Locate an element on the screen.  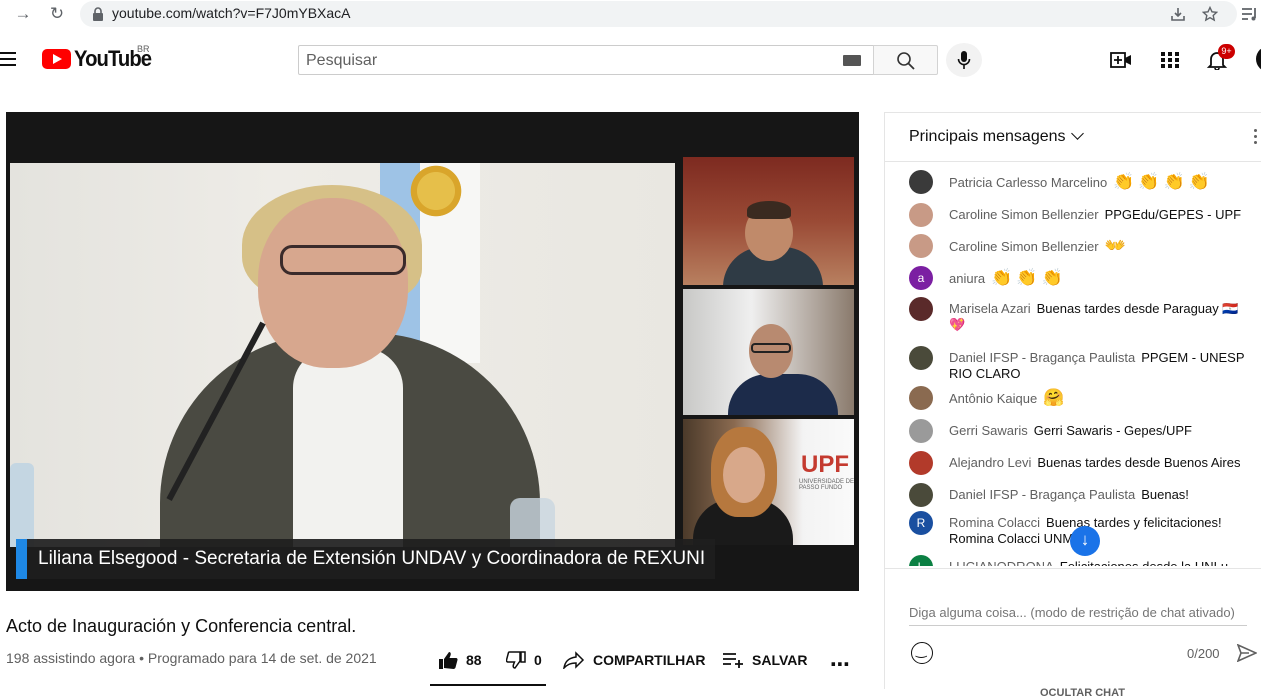
mic-icon is located at coordinates (964, 60).